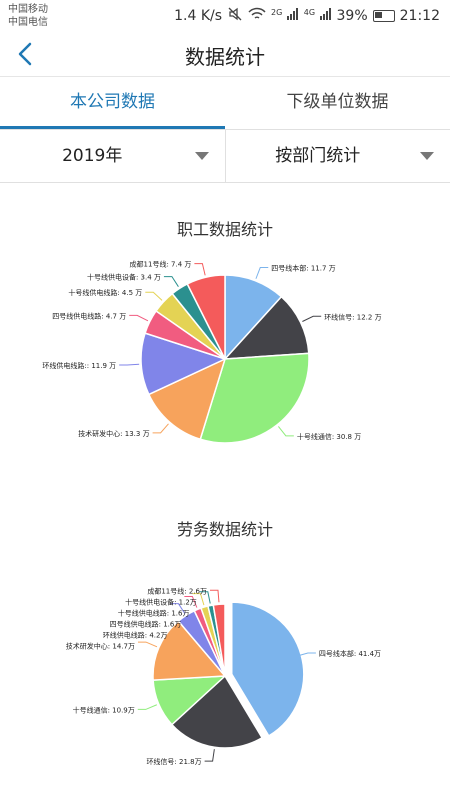  What do you see at coordinates (419, 16) in the screenshot?
I see `clock: 21:12` at bounding box center [419, 16].